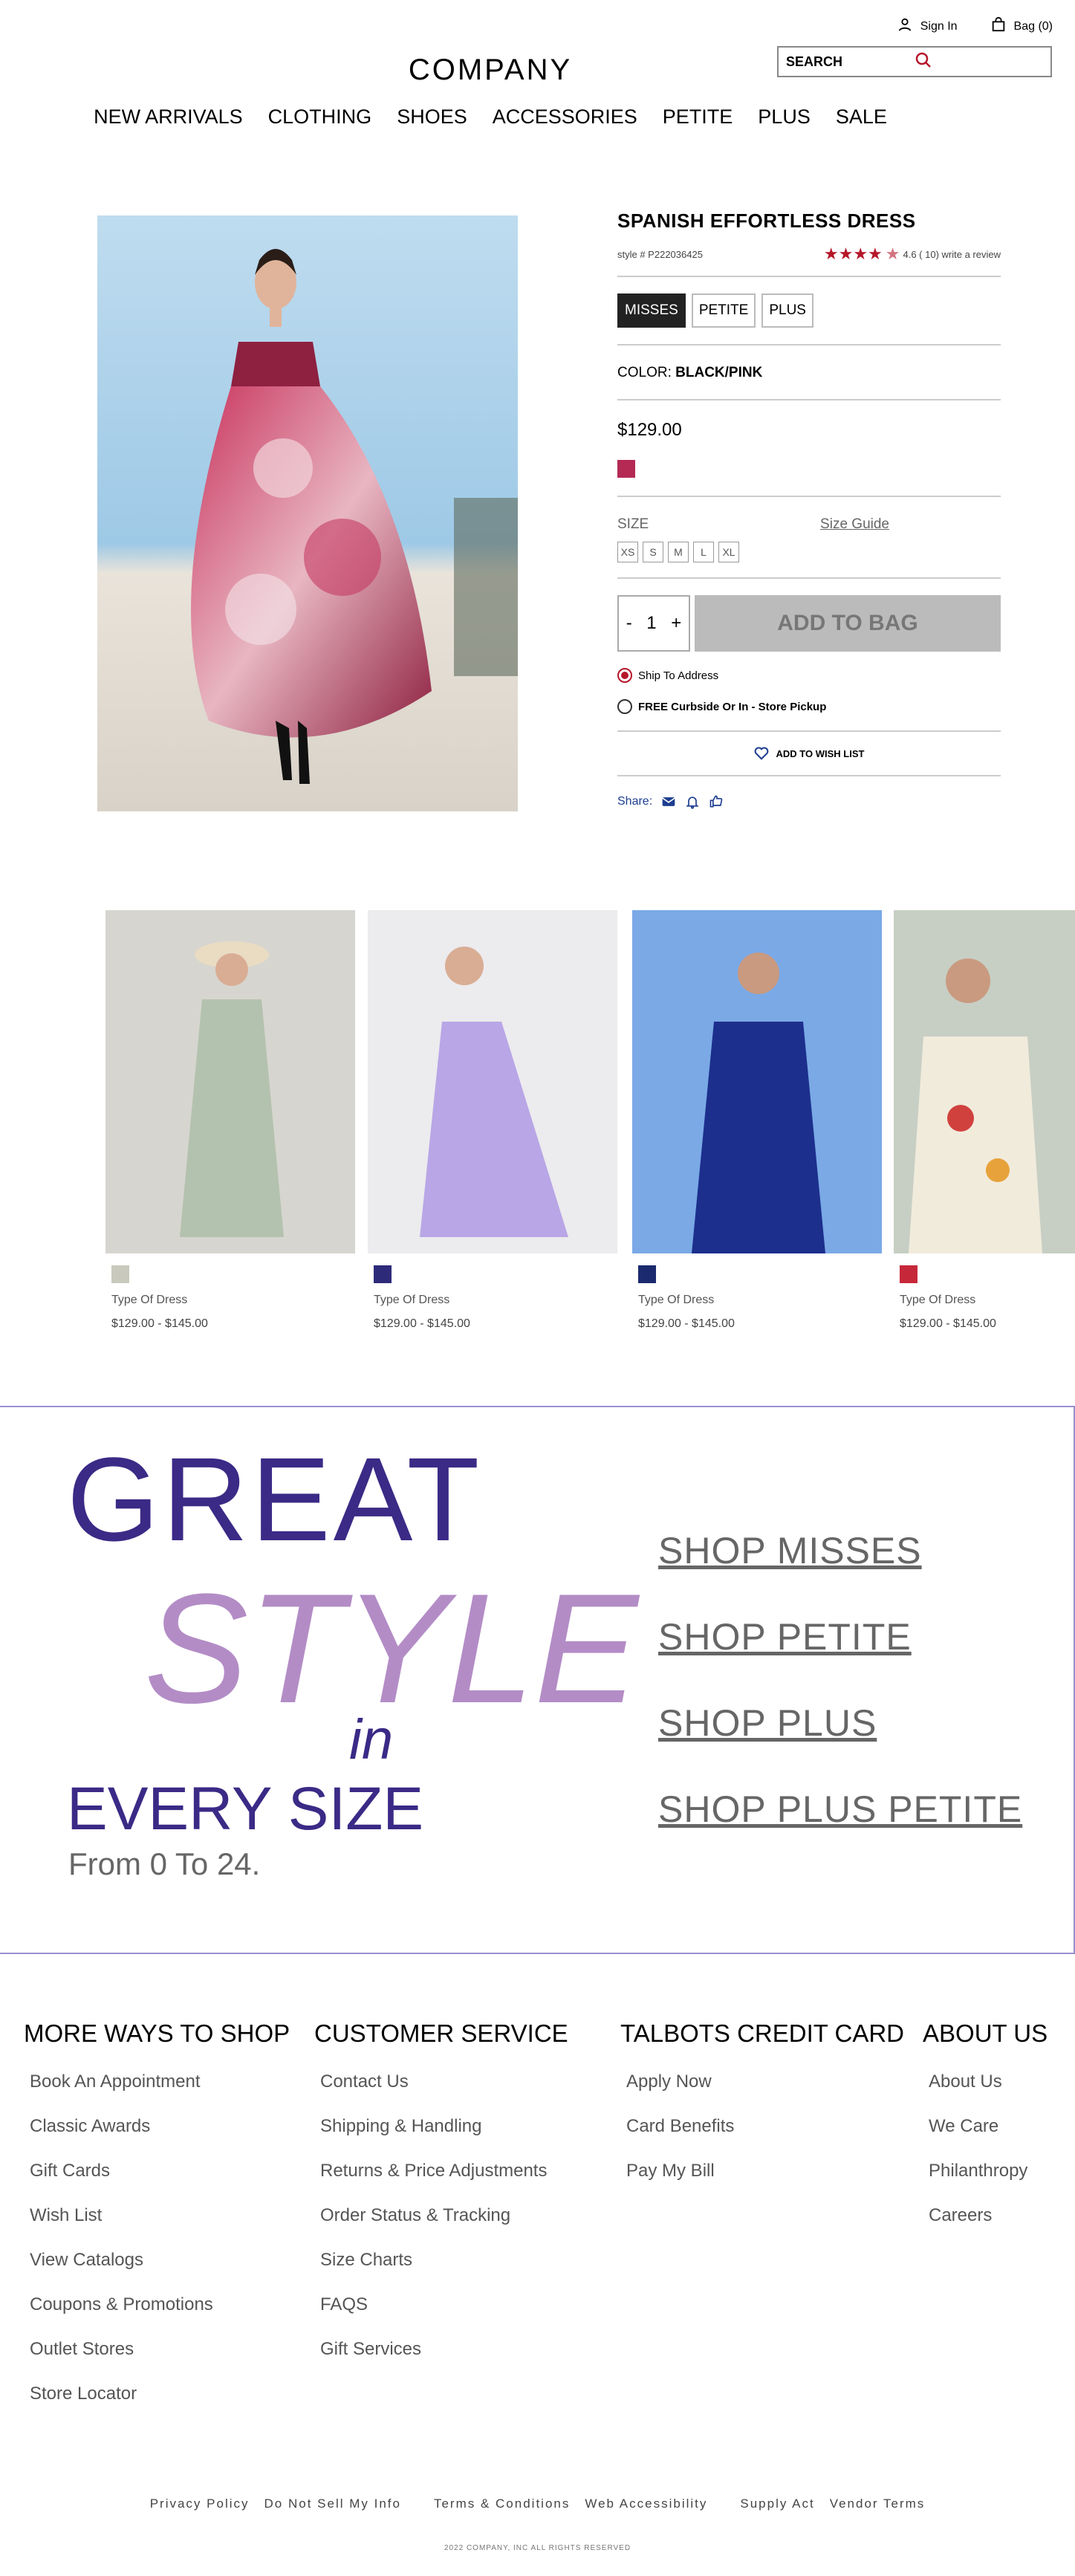 The image size is (1075, 2576). Describe the element at coordinates (160, 2215) in the screenshot. I see `footer-link: Wish List` at that location.